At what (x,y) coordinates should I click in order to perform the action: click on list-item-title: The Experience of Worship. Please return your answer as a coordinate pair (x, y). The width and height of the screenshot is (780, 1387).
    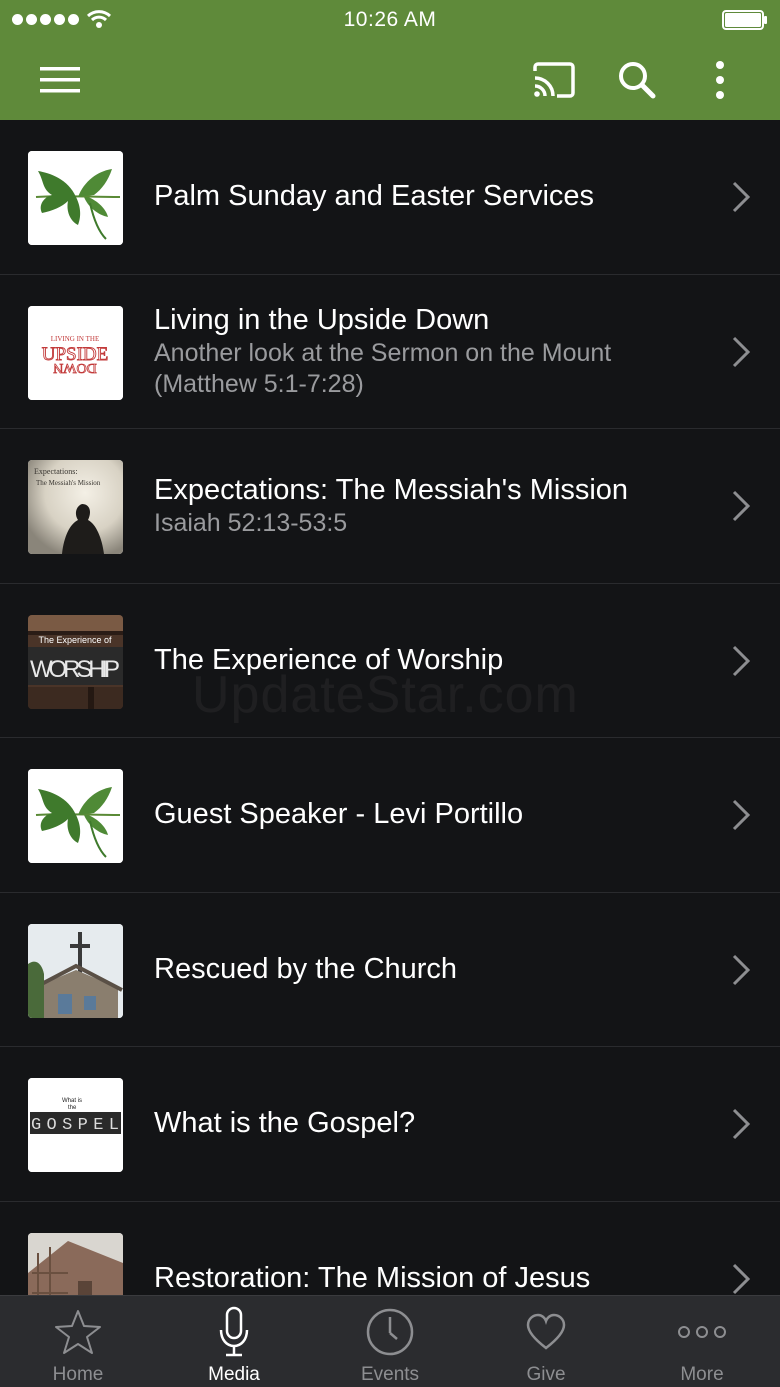
    Looking at the image, I should click on (329, 659).